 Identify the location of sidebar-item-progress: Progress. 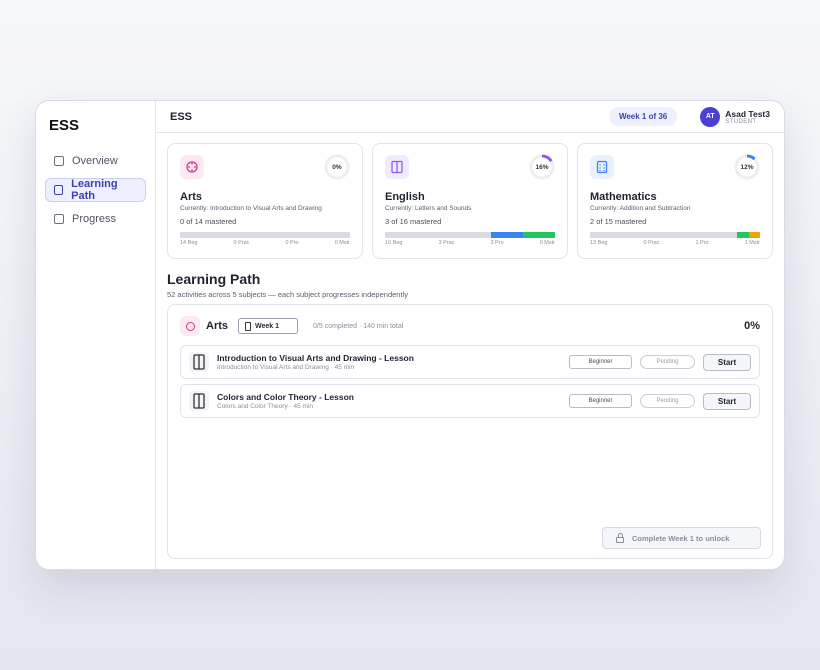
(95, 219).